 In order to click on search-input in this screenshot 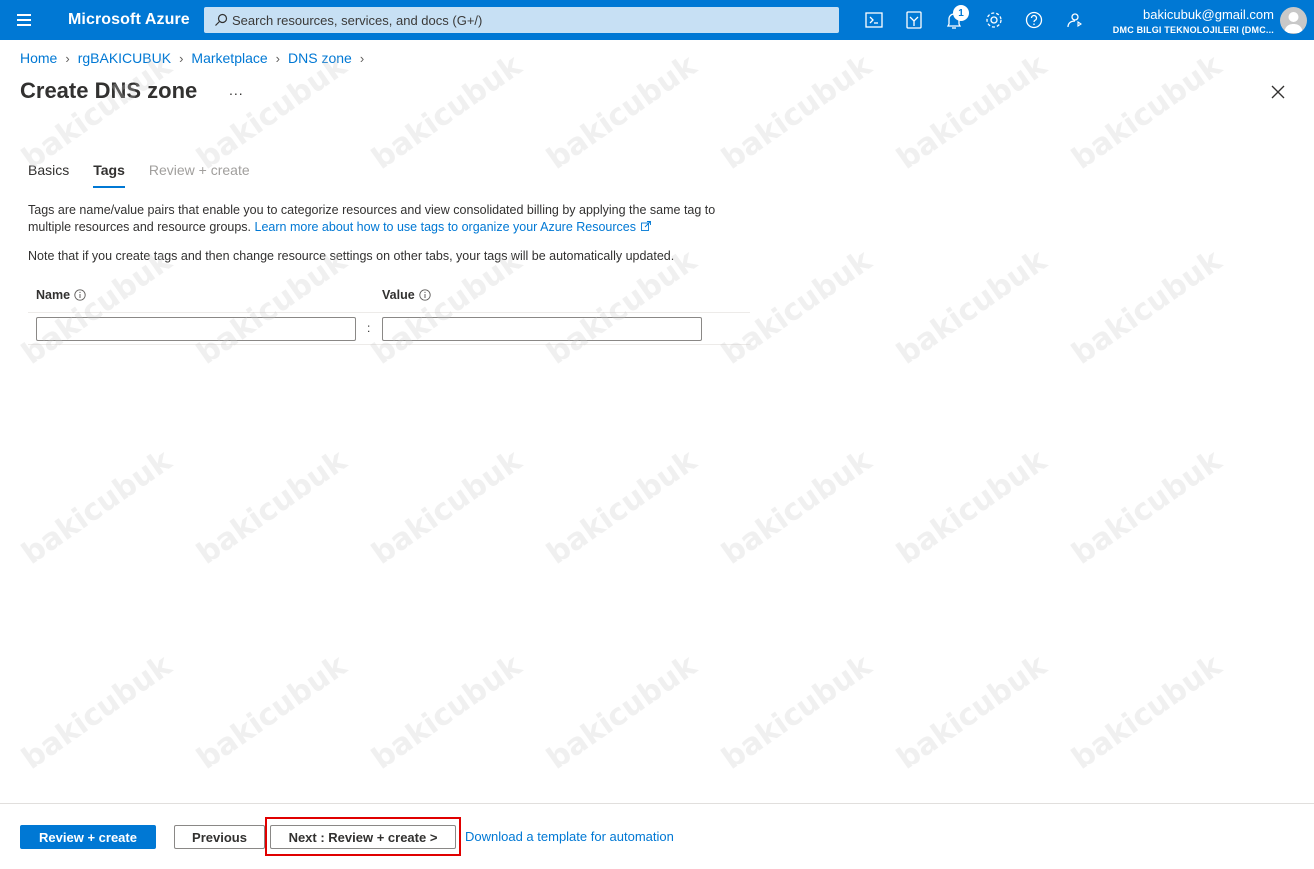, I will do `click(532, 20)`.